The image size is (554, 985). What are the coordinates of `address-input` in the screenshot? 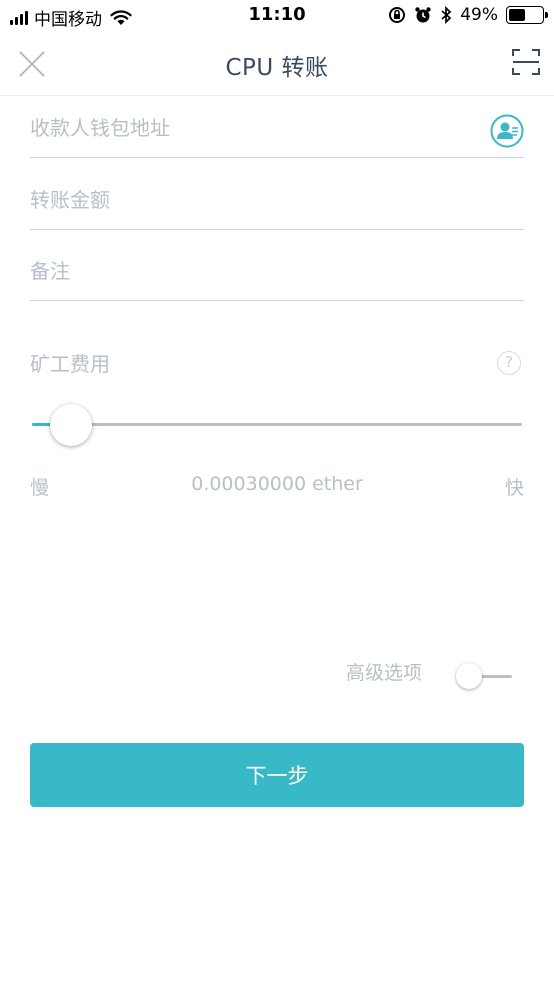 It's located at (250, 128).